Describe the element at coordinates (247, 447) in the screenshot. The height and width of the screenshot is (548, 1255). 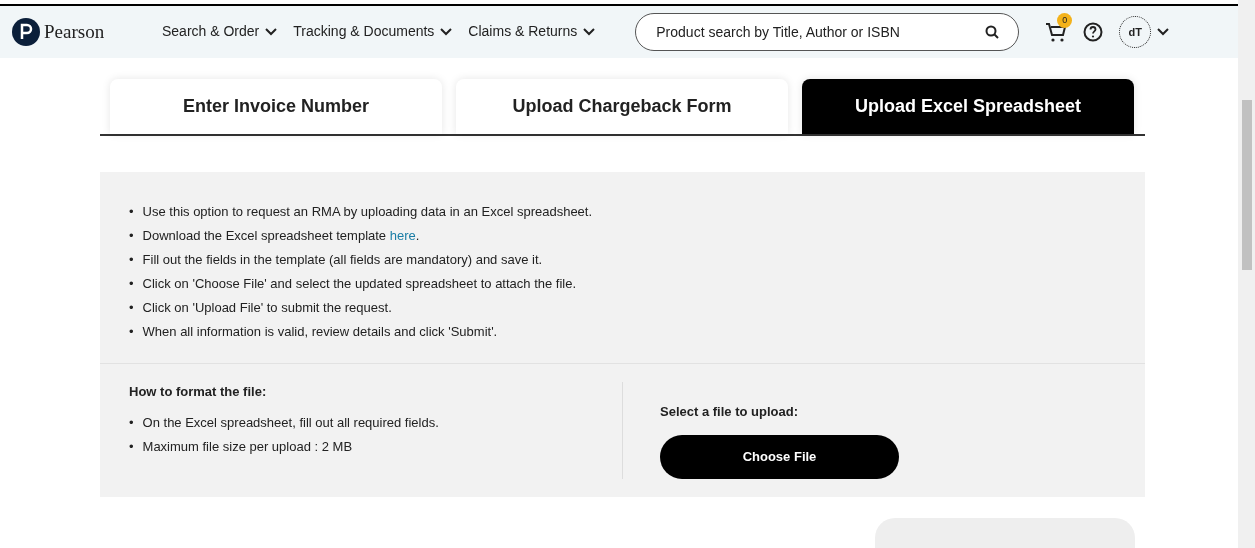
I see `format-text: Maximum file size per upload : 2 MB` at that location.